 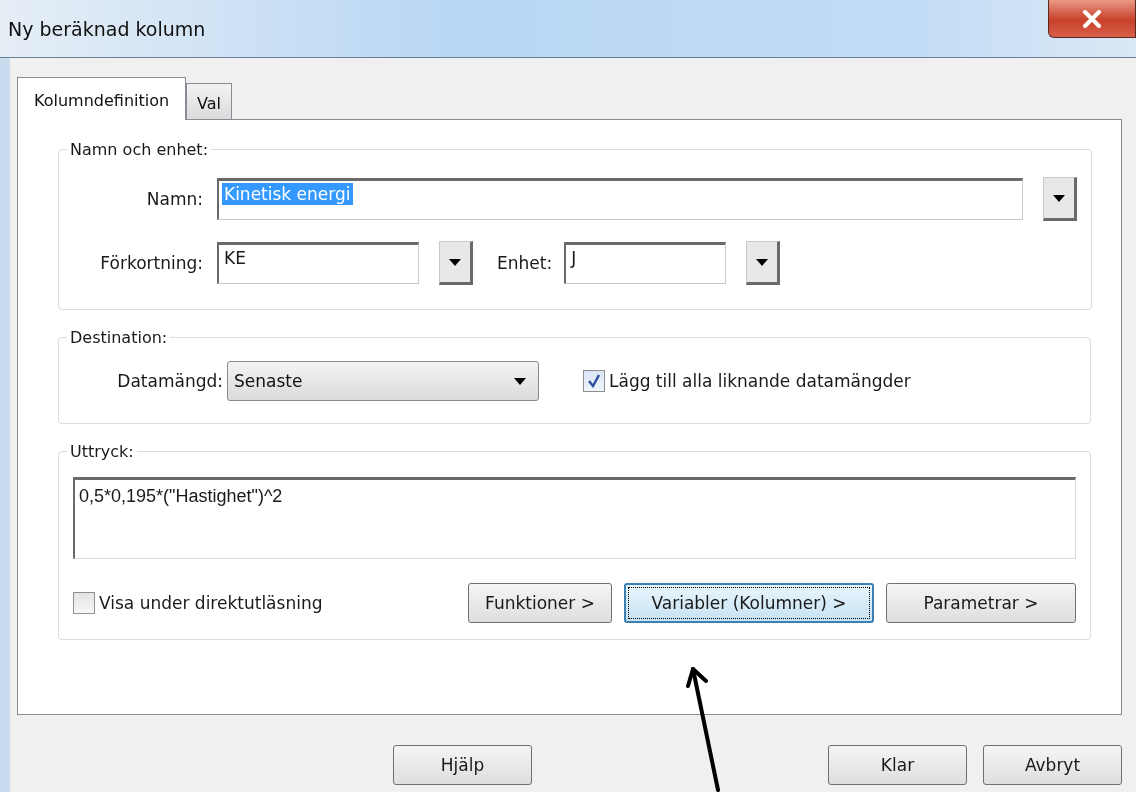 What do you see at coordinates (981, 603) in the screenshot?
I see `insert-button: Parametrar >` at bounding box center [981, 603].